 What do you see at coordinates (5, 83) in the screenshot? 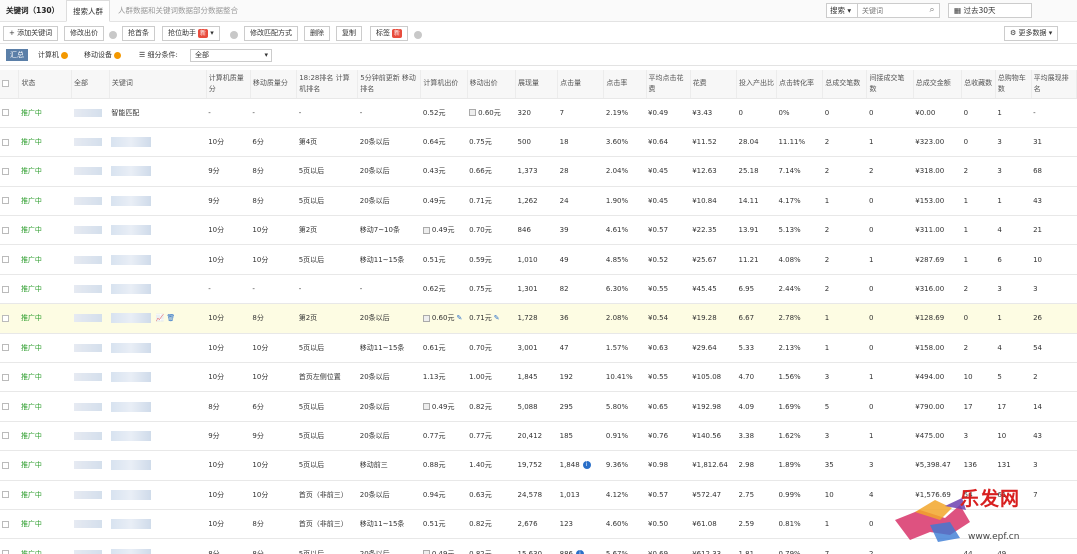
I see `select-all-checkbox` at bounding box center [5, 83].